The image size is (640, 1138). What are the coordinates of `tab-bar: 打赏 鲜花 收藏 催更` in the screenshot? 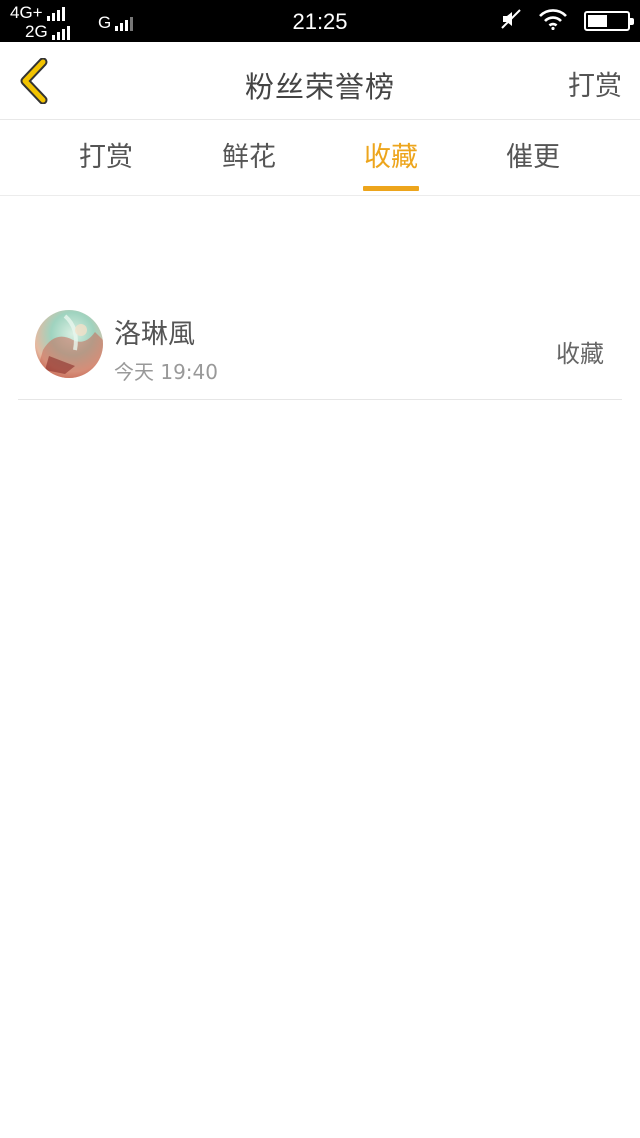 It's located at (320, 158).